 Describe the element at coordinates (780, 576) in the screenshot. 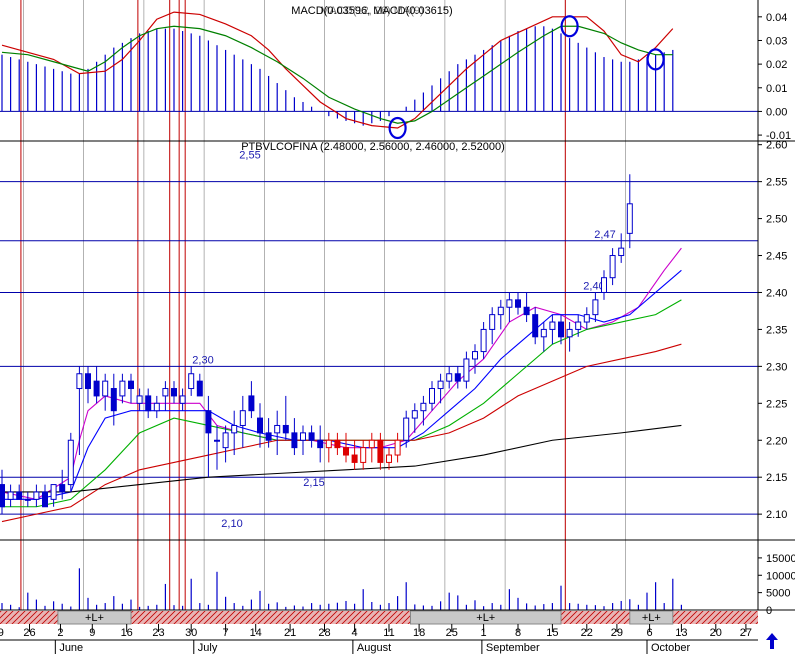

I see `volume-tick-label: 10000` at that location.